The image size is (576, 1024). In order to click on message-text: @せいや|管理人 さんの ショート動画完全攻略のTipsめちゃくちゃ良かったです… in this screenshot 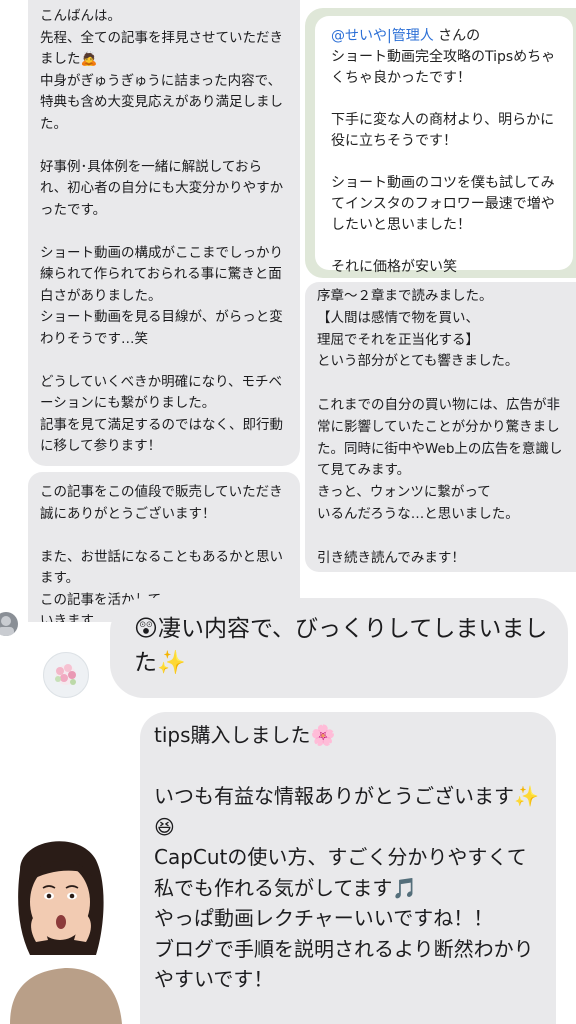, I will do `click(447, 152)`.